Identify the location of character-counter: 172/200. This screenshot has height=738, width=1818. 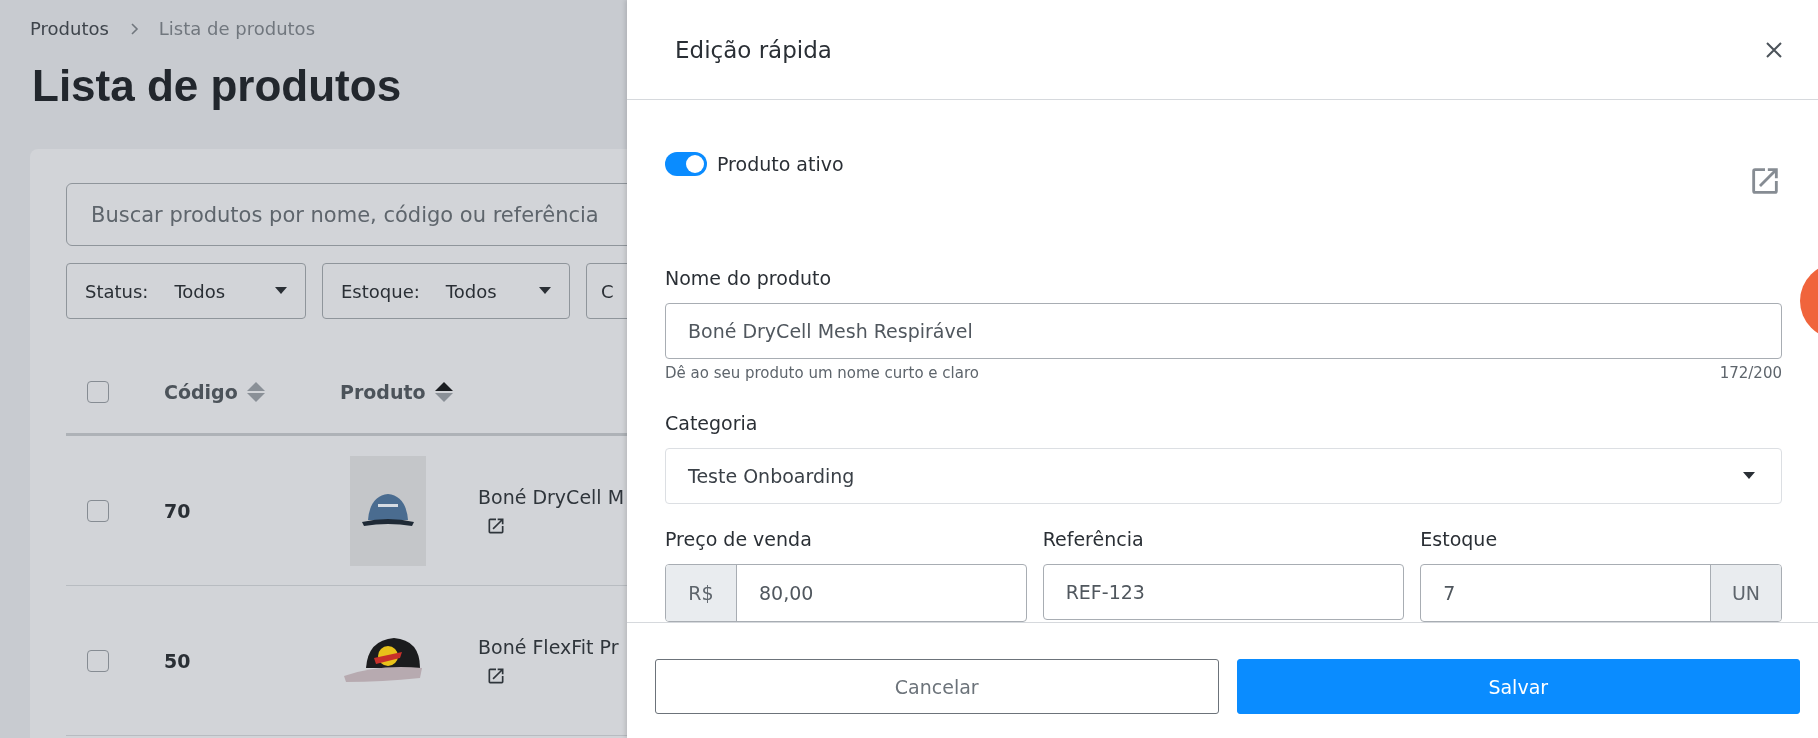
(1750, 373).